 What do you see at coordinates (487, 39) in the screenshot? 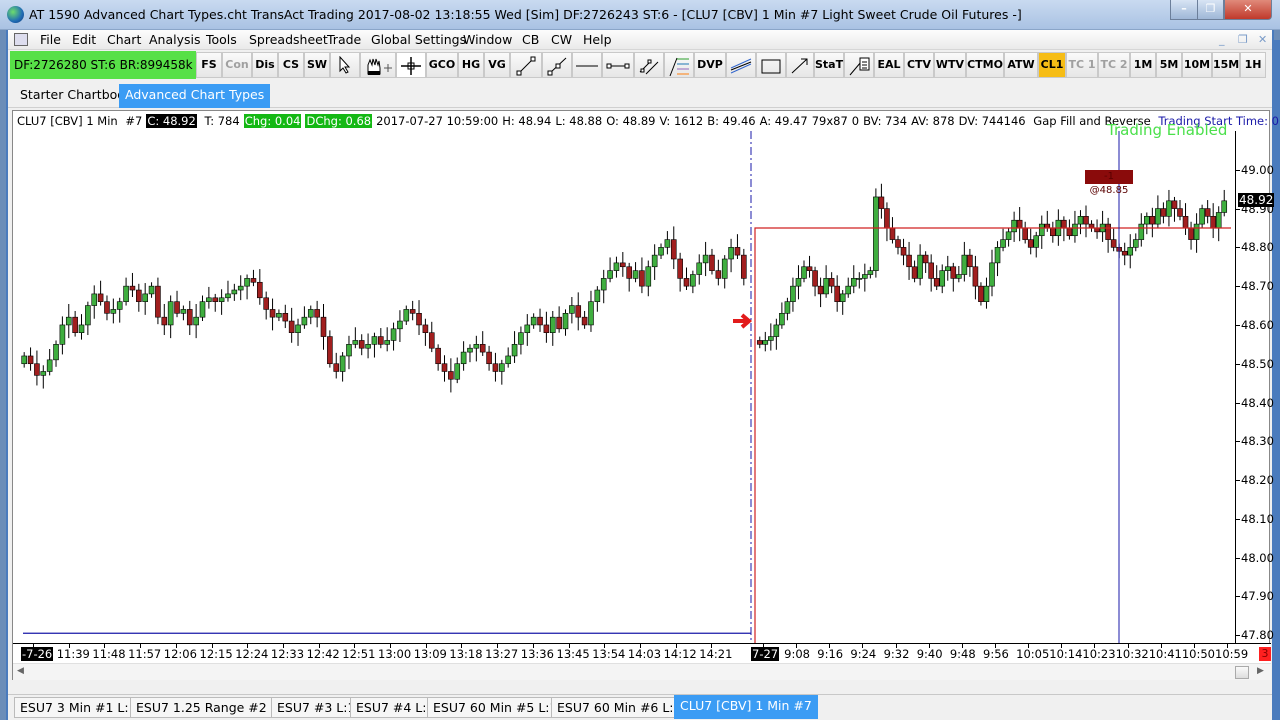
I see `menu-window: Window` at bounding box center [487, 39].